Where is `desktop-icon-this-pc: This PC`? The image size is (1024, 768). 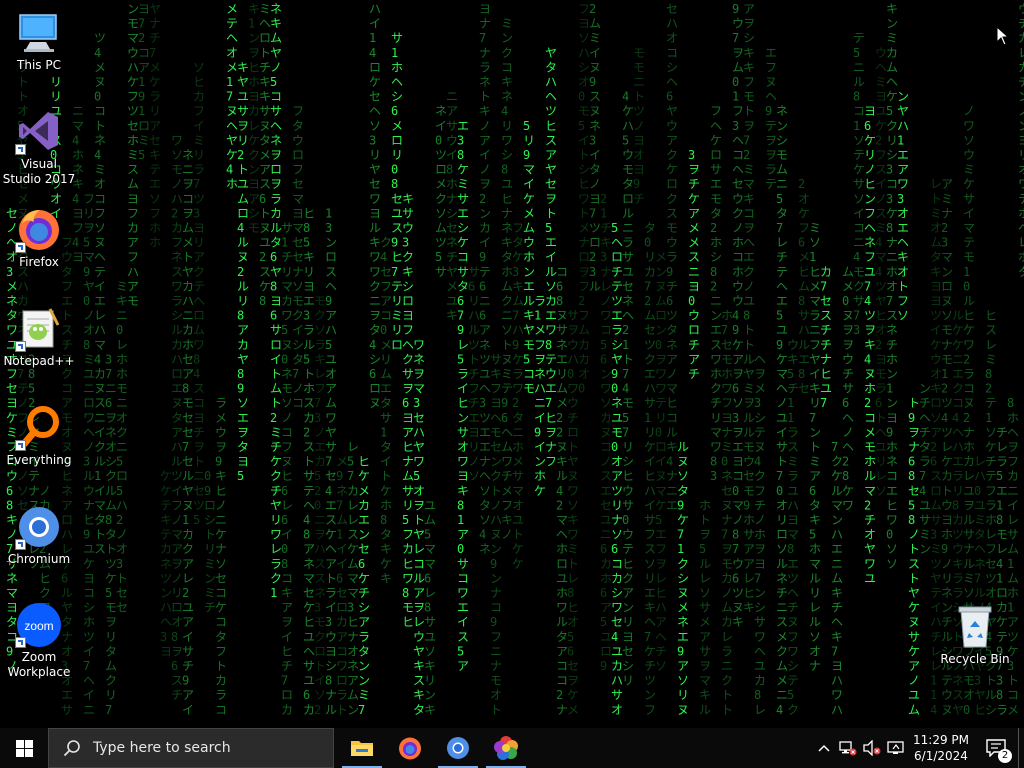
desktop-icon-this-pc: This PC is located at coordinates (39, 40).